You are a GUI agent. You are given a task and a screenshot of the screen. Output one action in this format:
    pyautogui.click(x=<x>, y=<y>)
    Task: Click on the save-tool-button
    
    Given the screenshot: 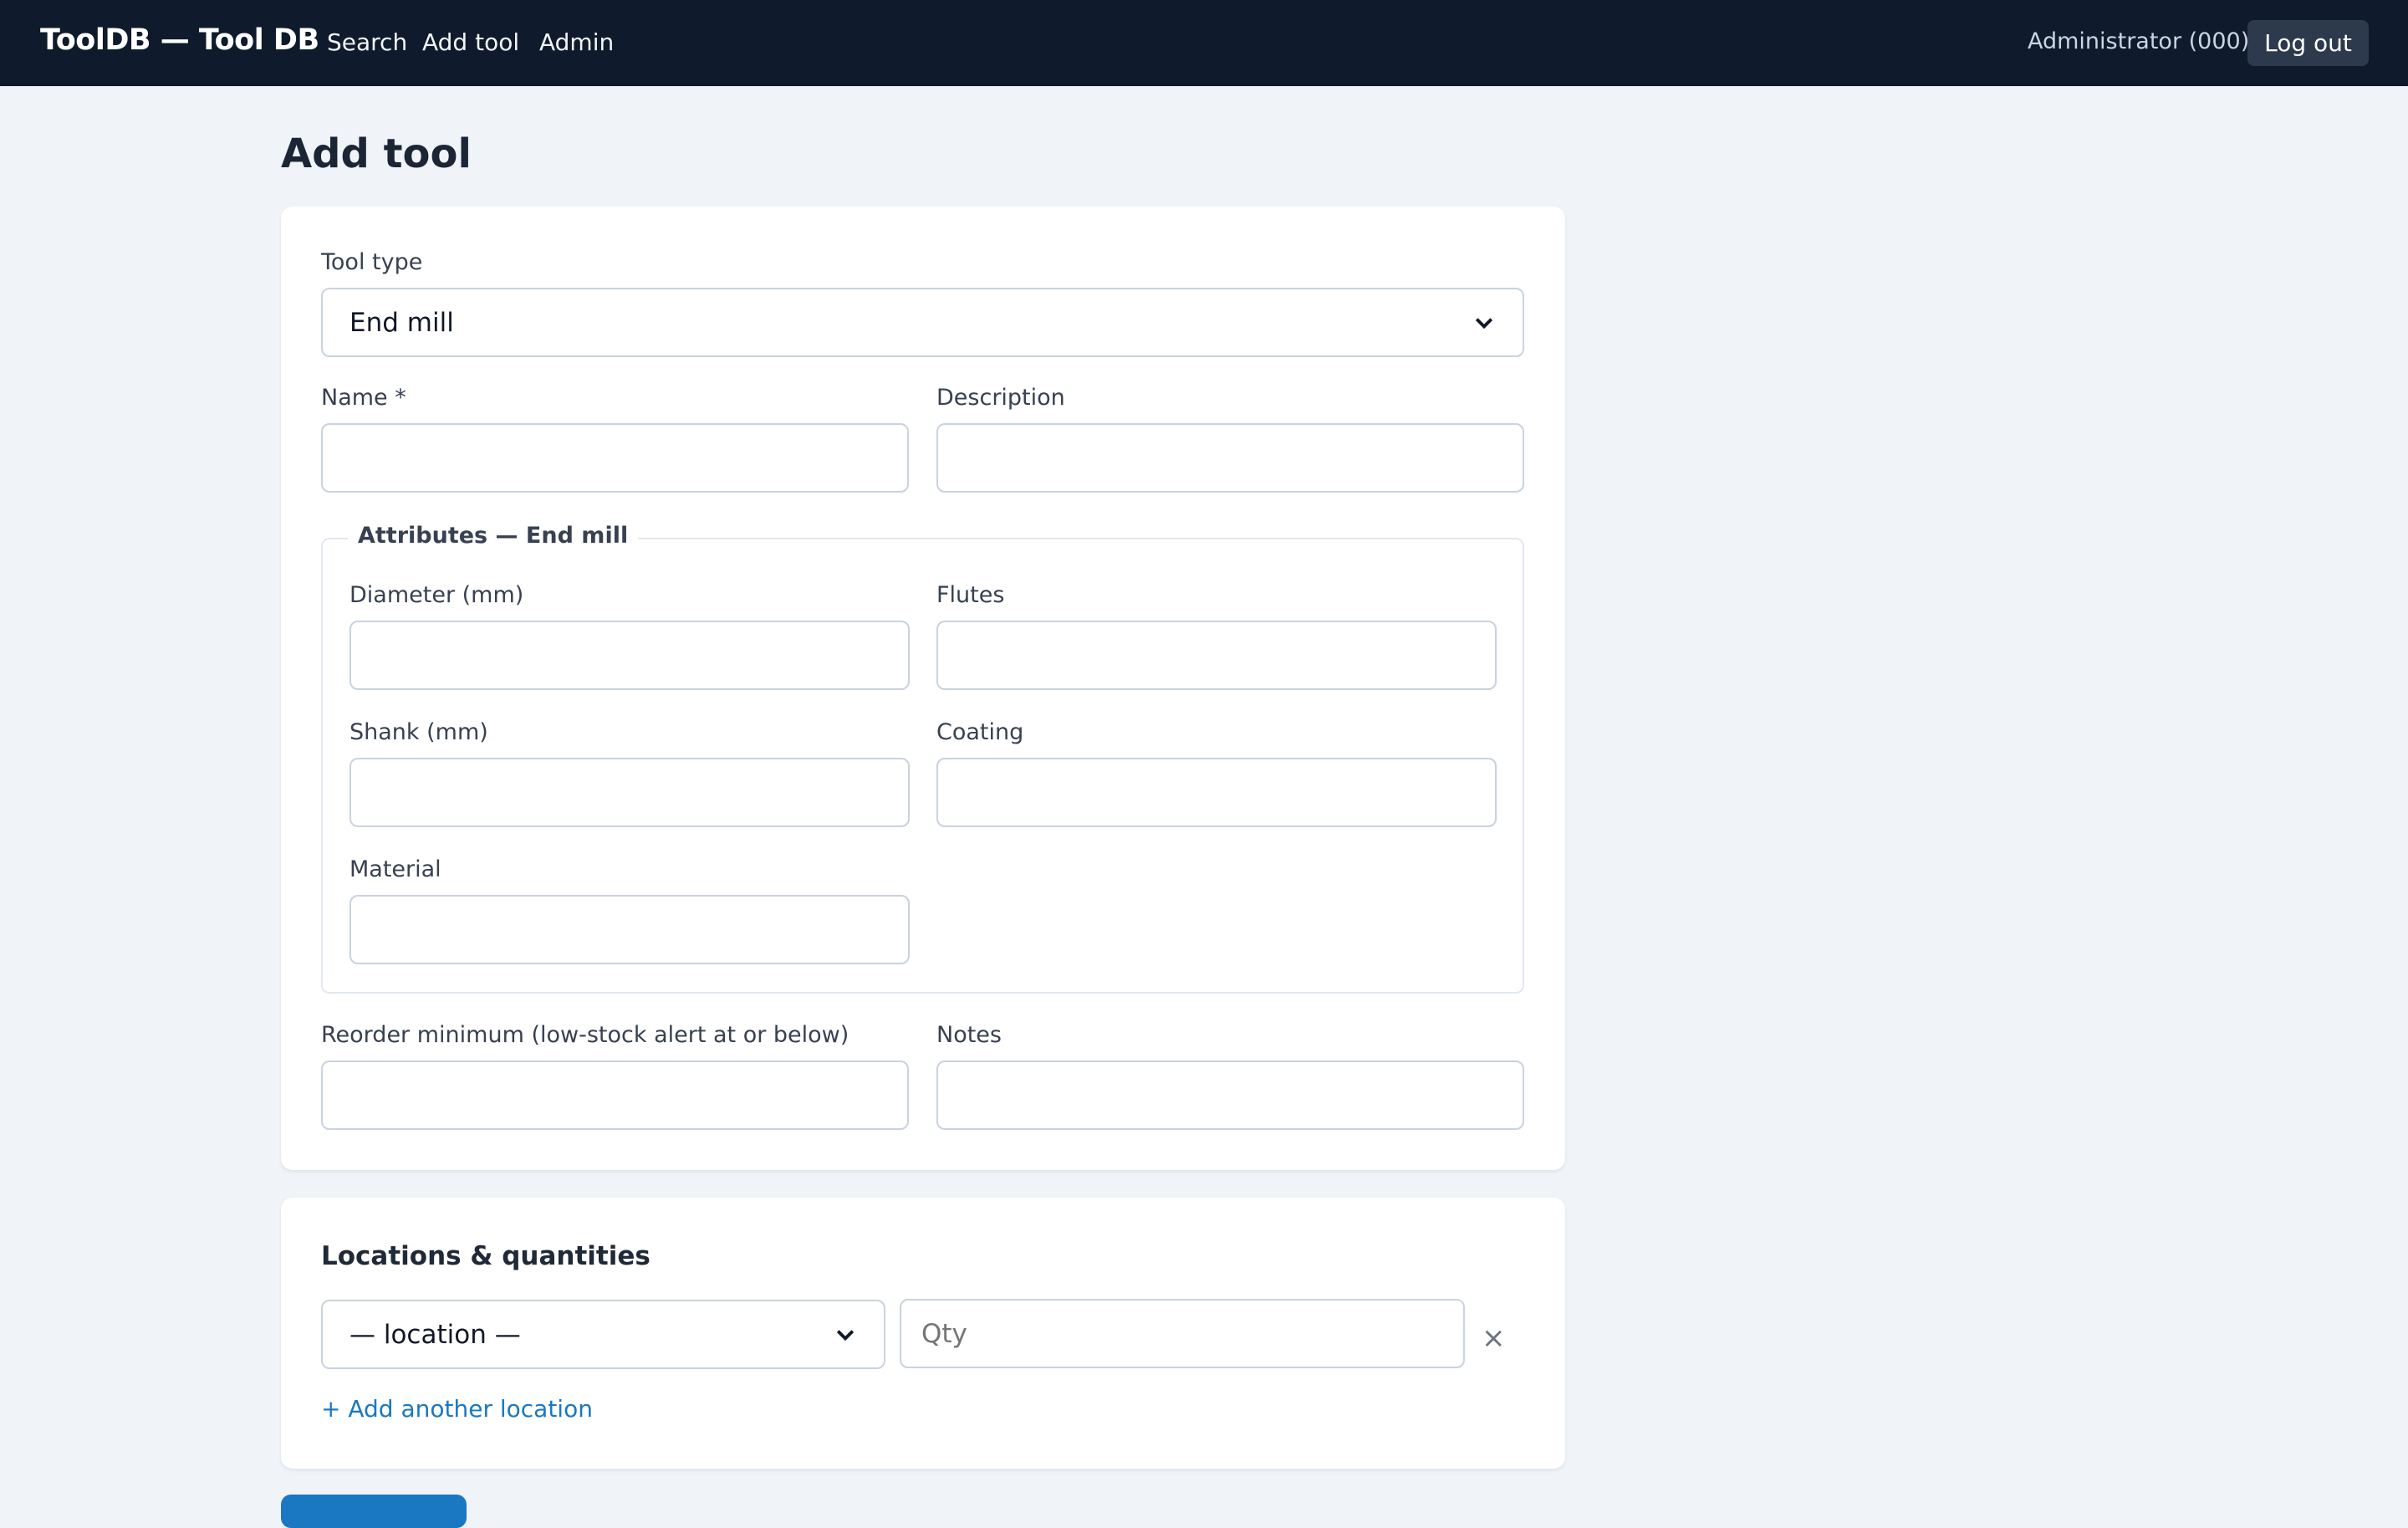 What is the action you would take?
    pyautogui.click(x=374, y=1511)
    